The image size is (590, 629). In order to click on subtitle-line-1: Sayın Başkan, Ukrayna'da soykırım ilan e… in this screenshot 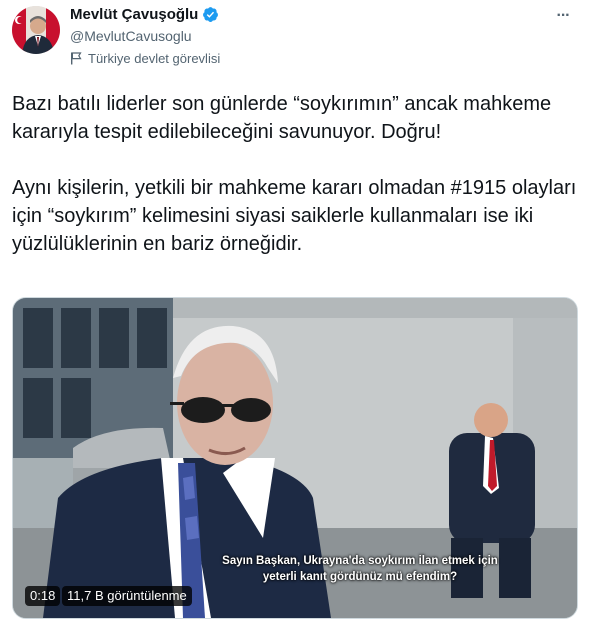, I will do `click(360, 561)`.